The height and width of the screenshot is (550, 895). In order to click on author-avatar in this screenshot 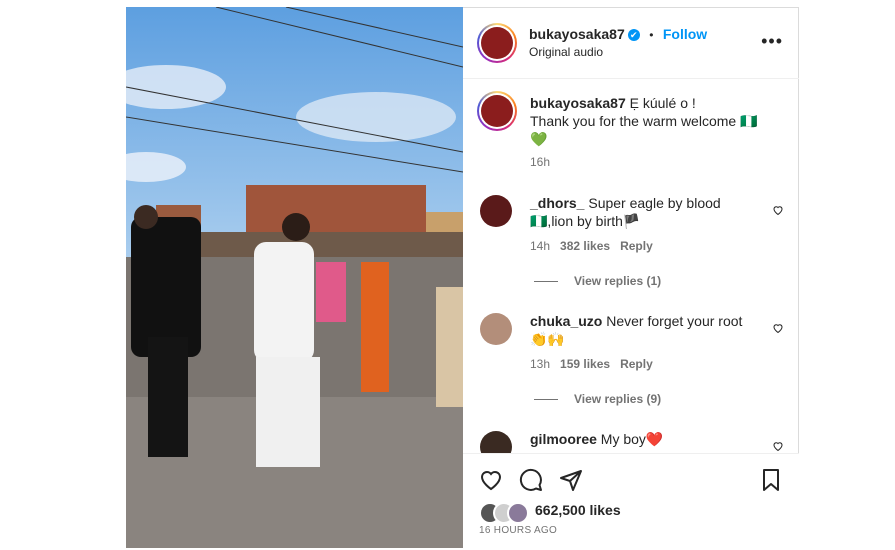, I will do `click(497, 43)`.